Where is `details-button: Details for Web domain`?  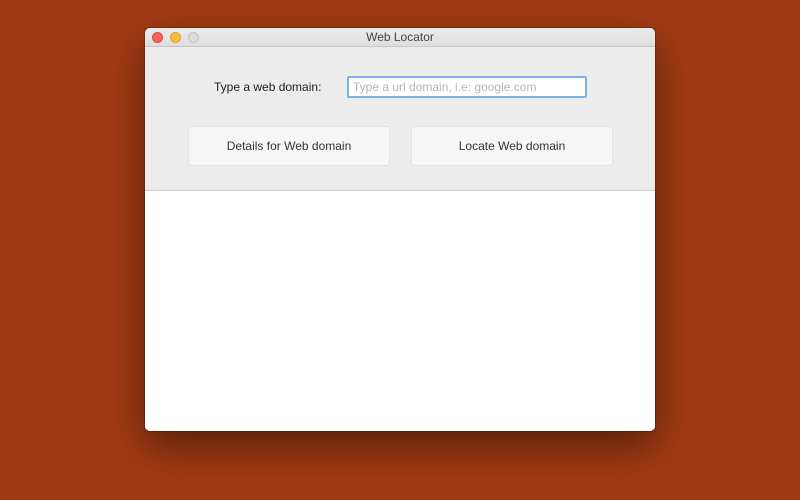
details-button: Details for Web domain is located at coordinates (289, 146).